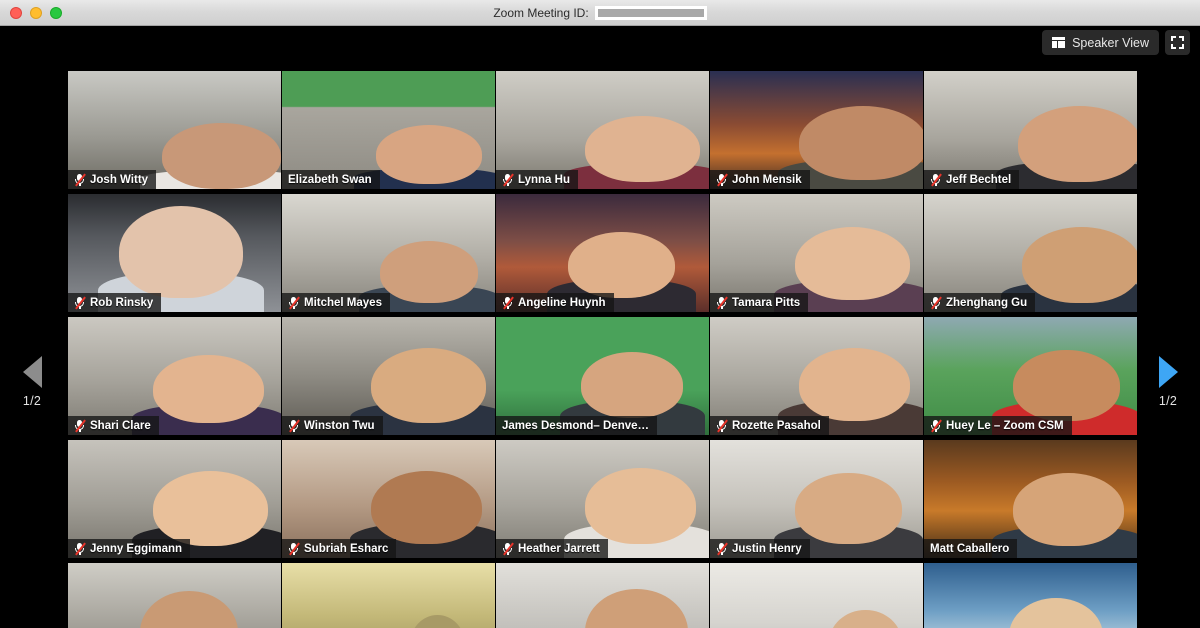 The image size is (1200, 628). I want to click on participant-name-label: Tamara Pitts, so click(766, 302).